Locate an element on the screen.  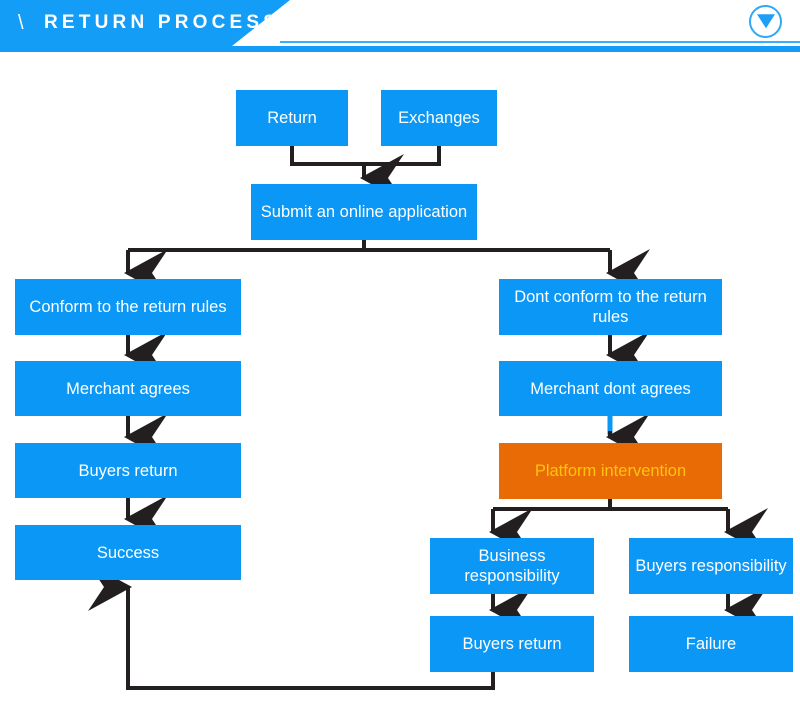
node-buyers-return-left-label: Buyers return is located at coordinates (128, 470).